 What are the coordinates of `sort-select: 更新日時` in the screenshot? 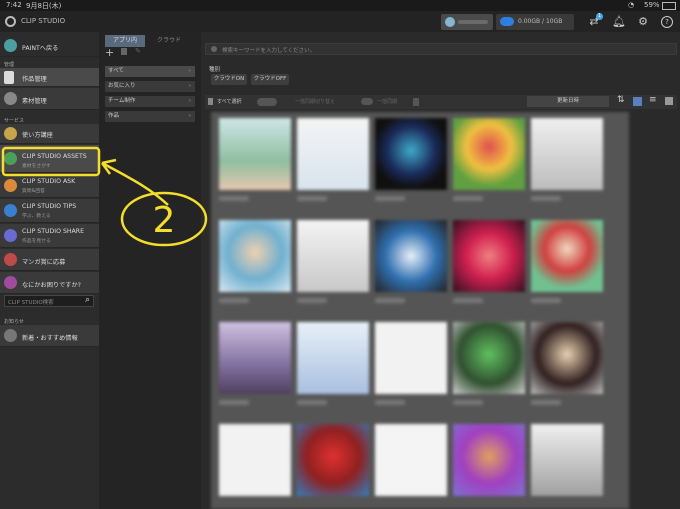 It's located at (568, 101).